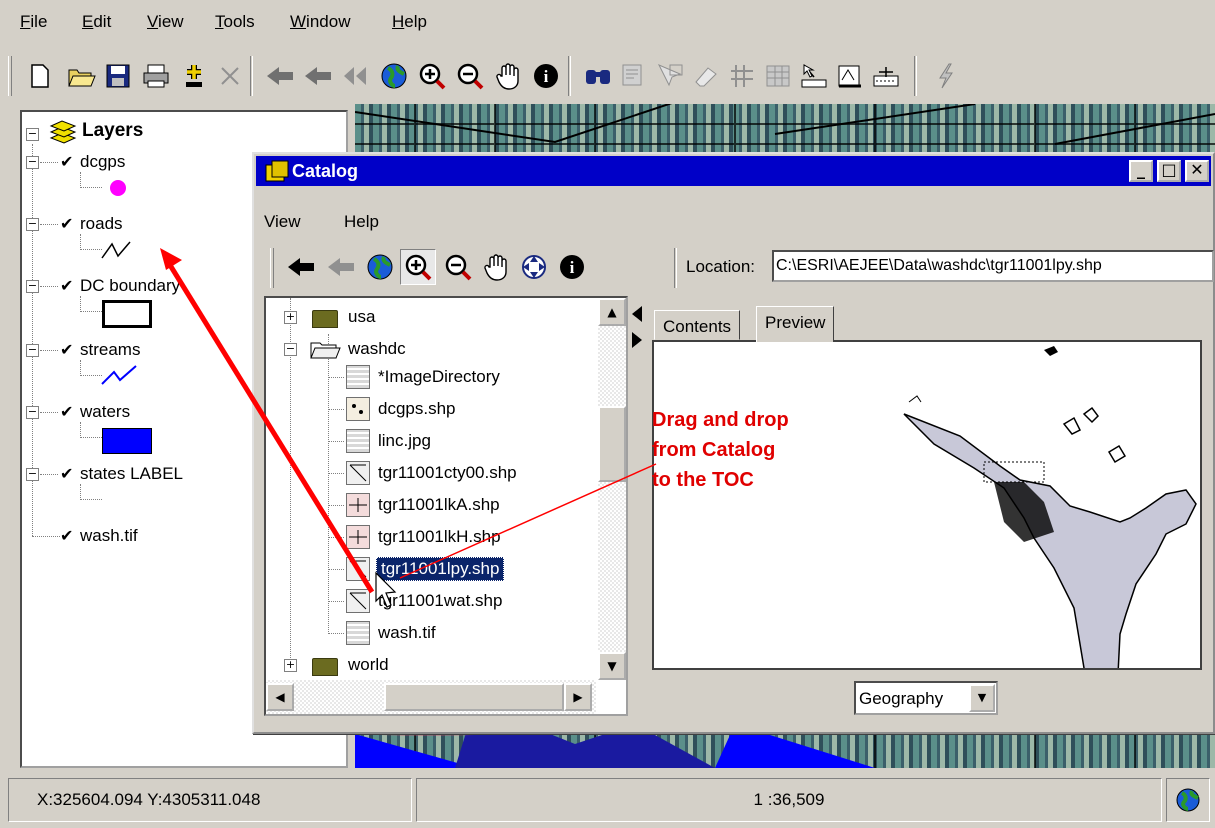  Describe the element at coordinates (118, 76) in the screenshot. I see `save-icon` at that location.